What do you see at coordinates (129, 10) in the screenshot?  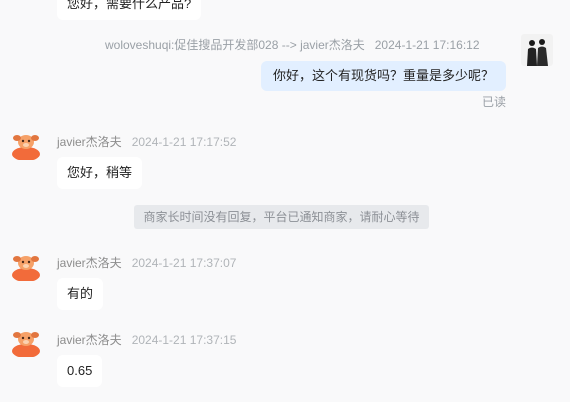 I see `message-bubble-partial: 您好，需要什么产品?` at bounding box center [129, 10].